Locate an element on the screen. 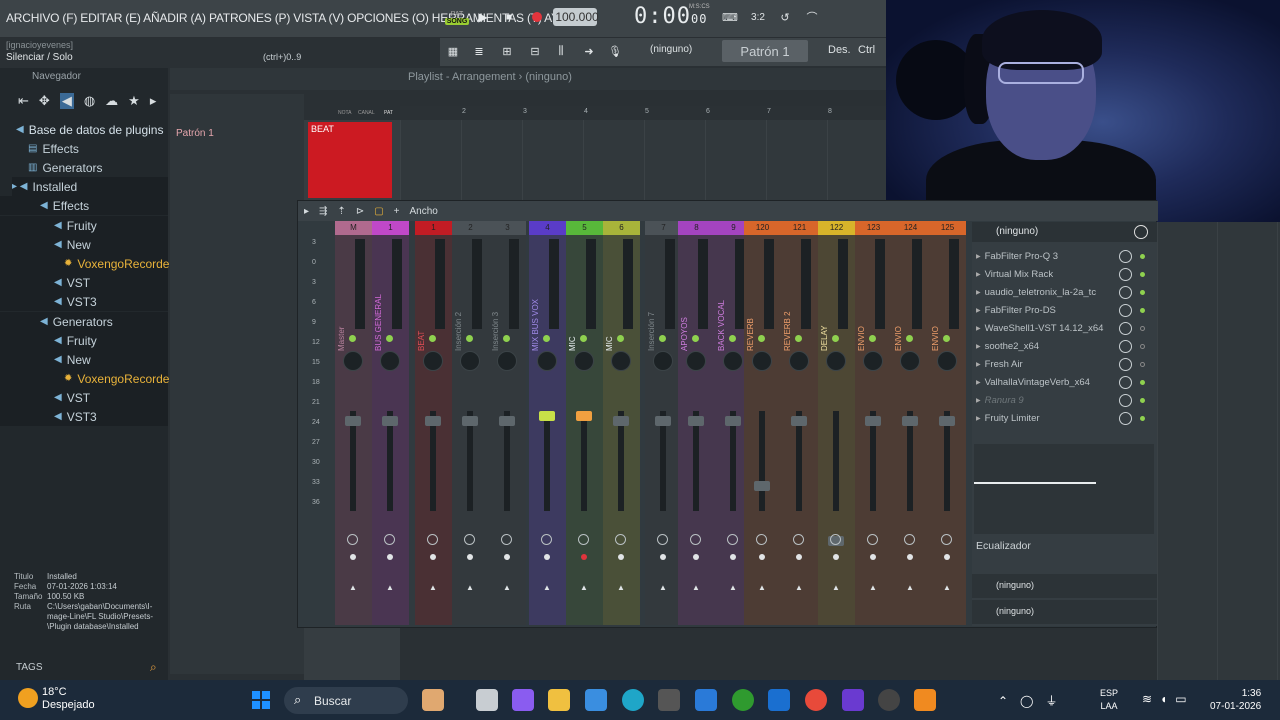  mixer-strip: 123 ENVIO ▲ is located at coordinates (873, 423).